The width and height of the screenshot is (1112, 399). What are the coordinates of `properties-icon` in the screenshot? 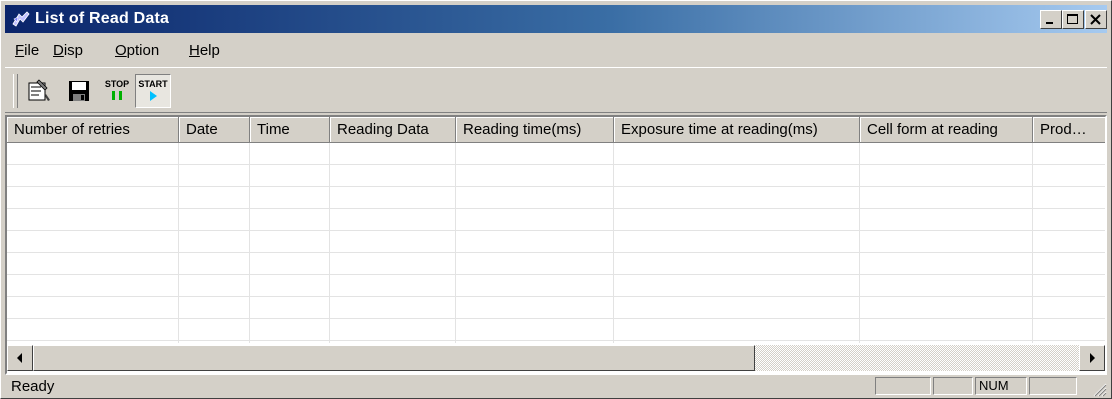 It's located at (39, 90).